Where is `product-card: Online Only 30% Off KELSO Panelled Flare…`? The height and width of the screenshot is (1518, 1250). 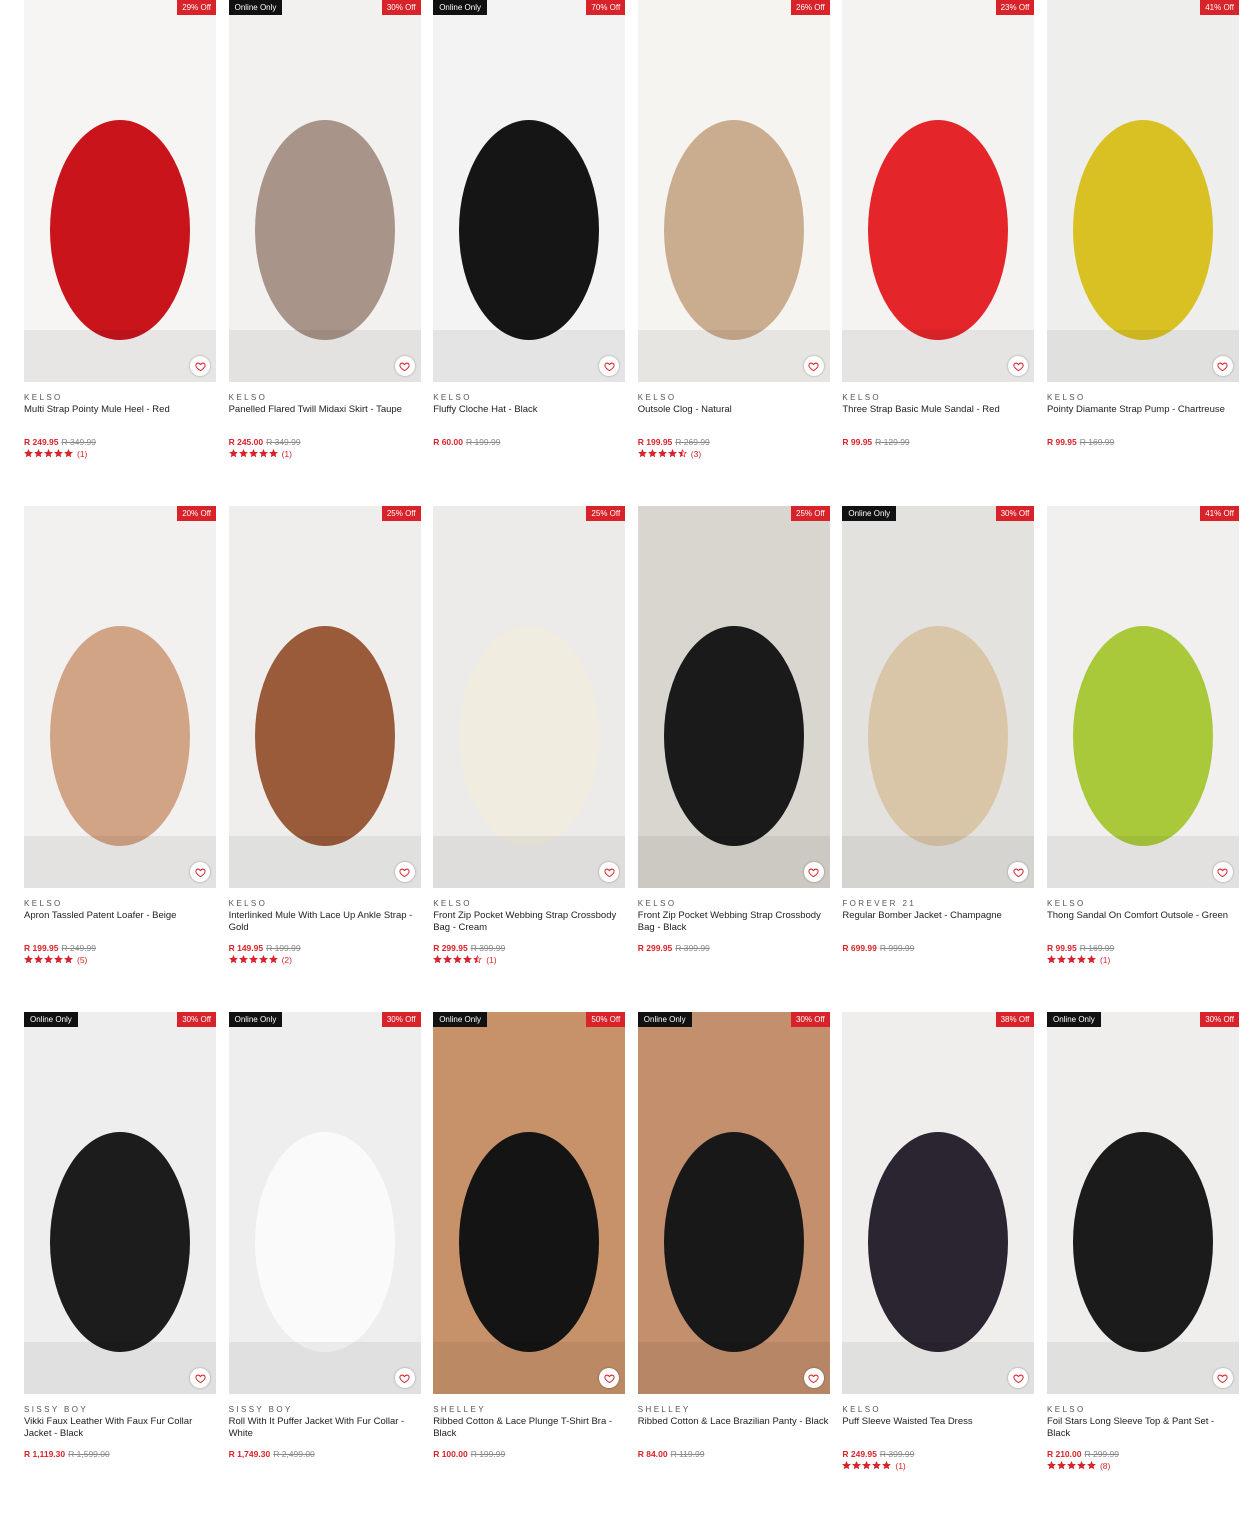 product-card: Online Only 30% Off KELSO Panelled Flare… is located at coordinates (324, 253).